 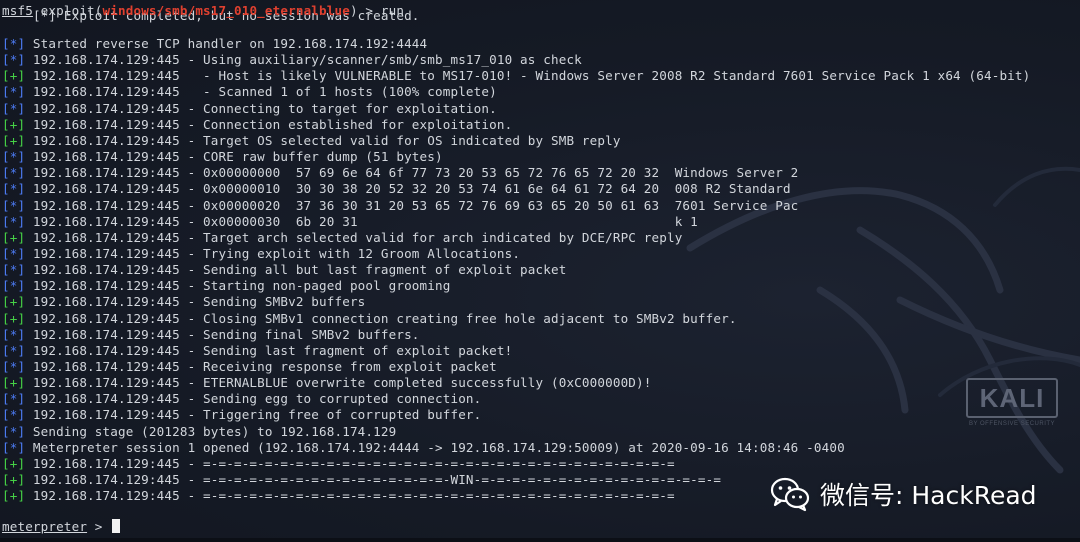 I want to click on wechat-icon, so click(x=790, y=494).